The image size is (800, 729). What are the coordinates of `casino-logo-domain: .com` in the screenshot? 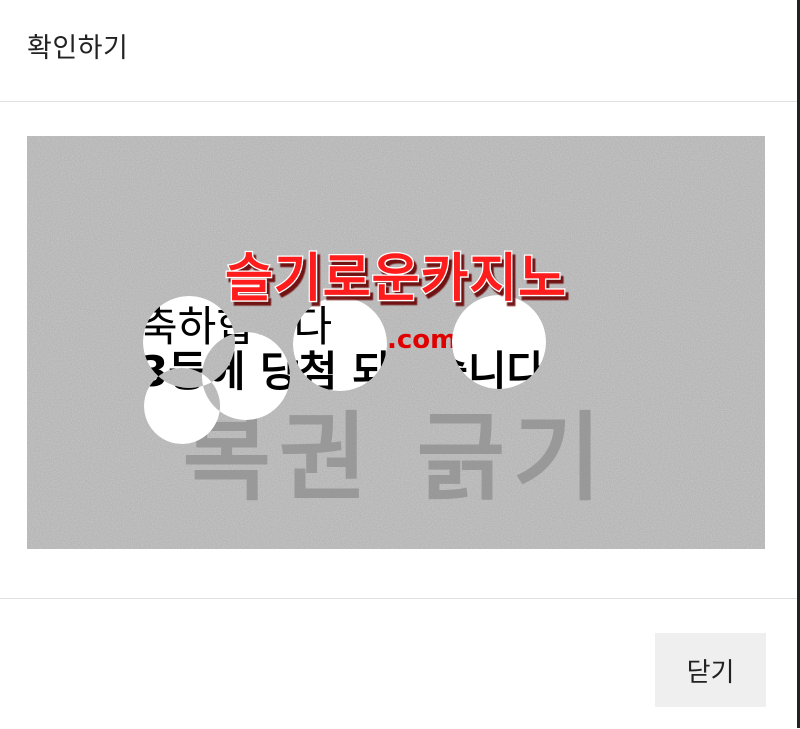 It's located at (422, 340).